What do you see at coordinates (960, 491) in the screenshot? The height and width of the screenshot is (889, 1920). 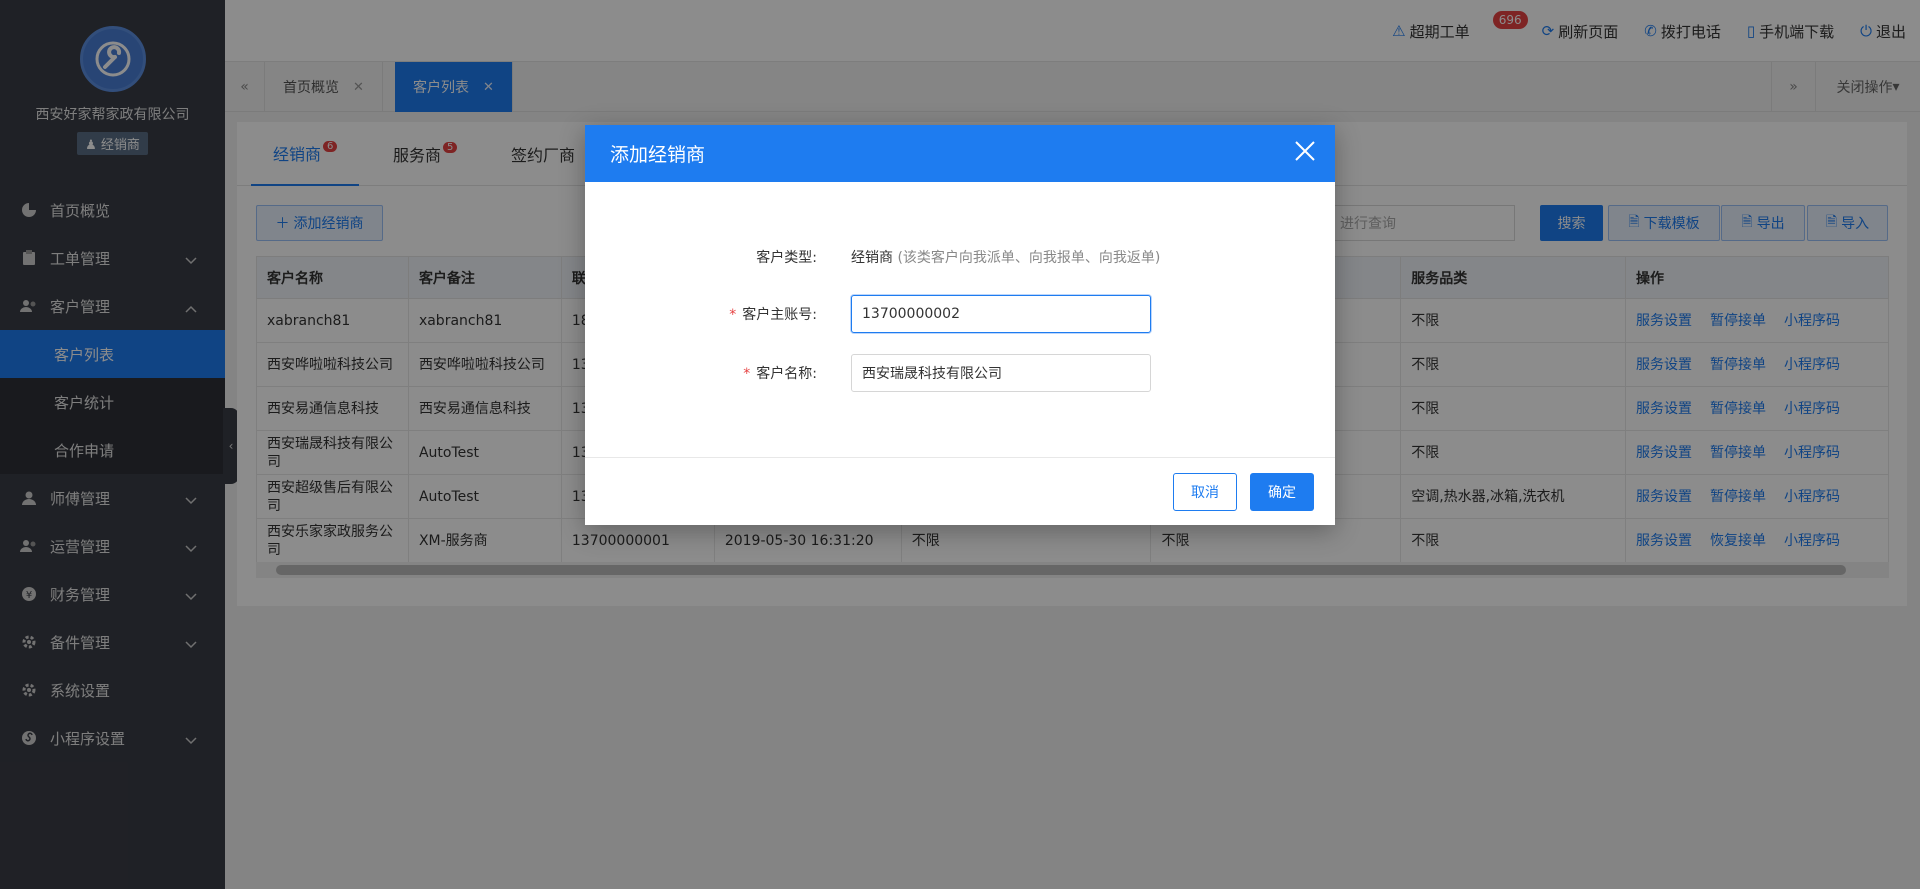 I see `dialog-footer: 取消 确定` at bounding box center [960, 491].